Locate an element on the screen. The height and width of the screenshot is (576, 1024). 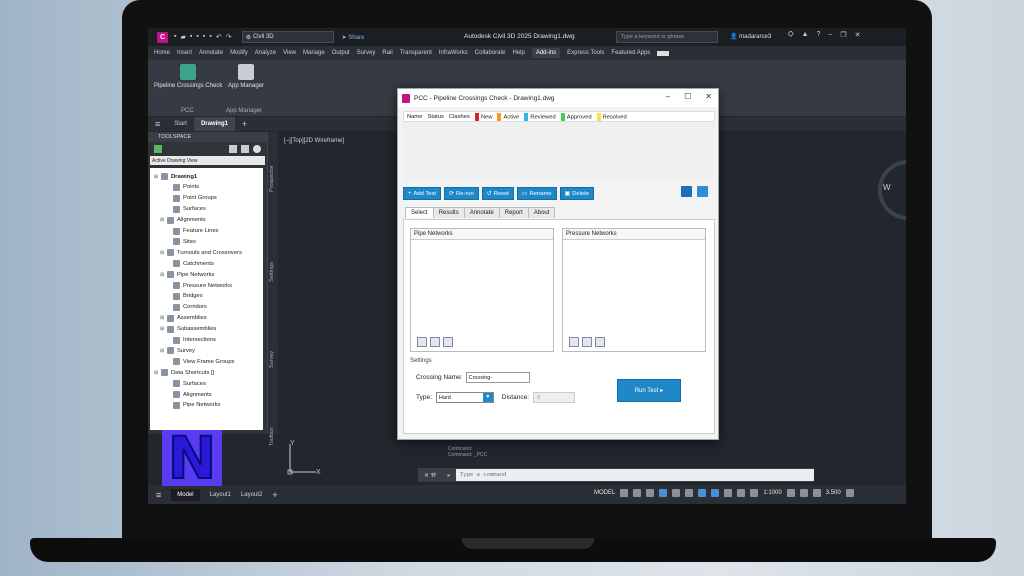
open-folder-icon is located at coordinates (702, 191).